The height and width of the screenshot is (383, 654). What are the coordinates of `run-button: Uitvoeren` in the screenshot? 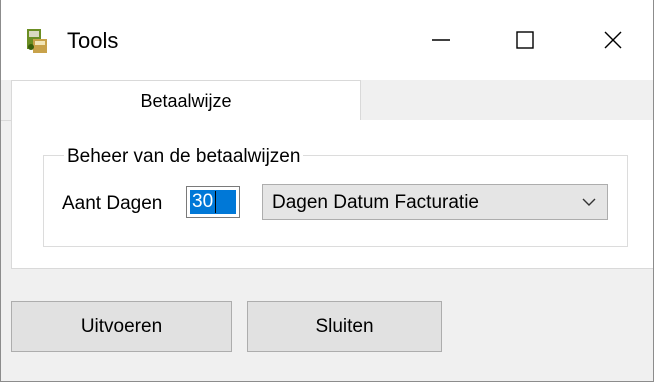 It's located at (121, 326).